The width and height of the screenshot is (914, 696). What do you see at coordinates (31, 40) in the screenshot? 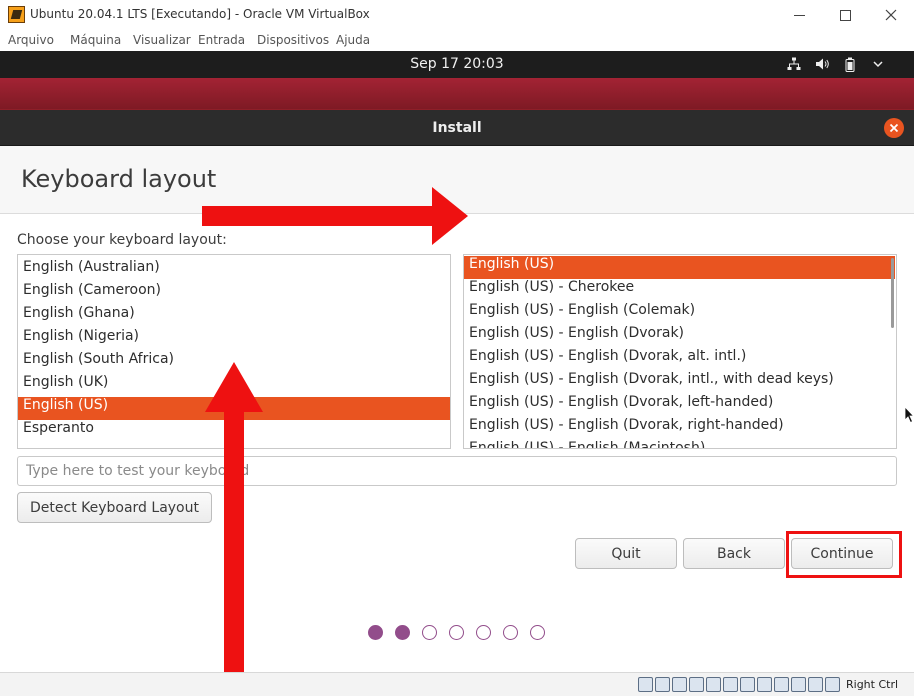
I see `menu-arquivo: Arquivo` at bounding box center [31, 40].